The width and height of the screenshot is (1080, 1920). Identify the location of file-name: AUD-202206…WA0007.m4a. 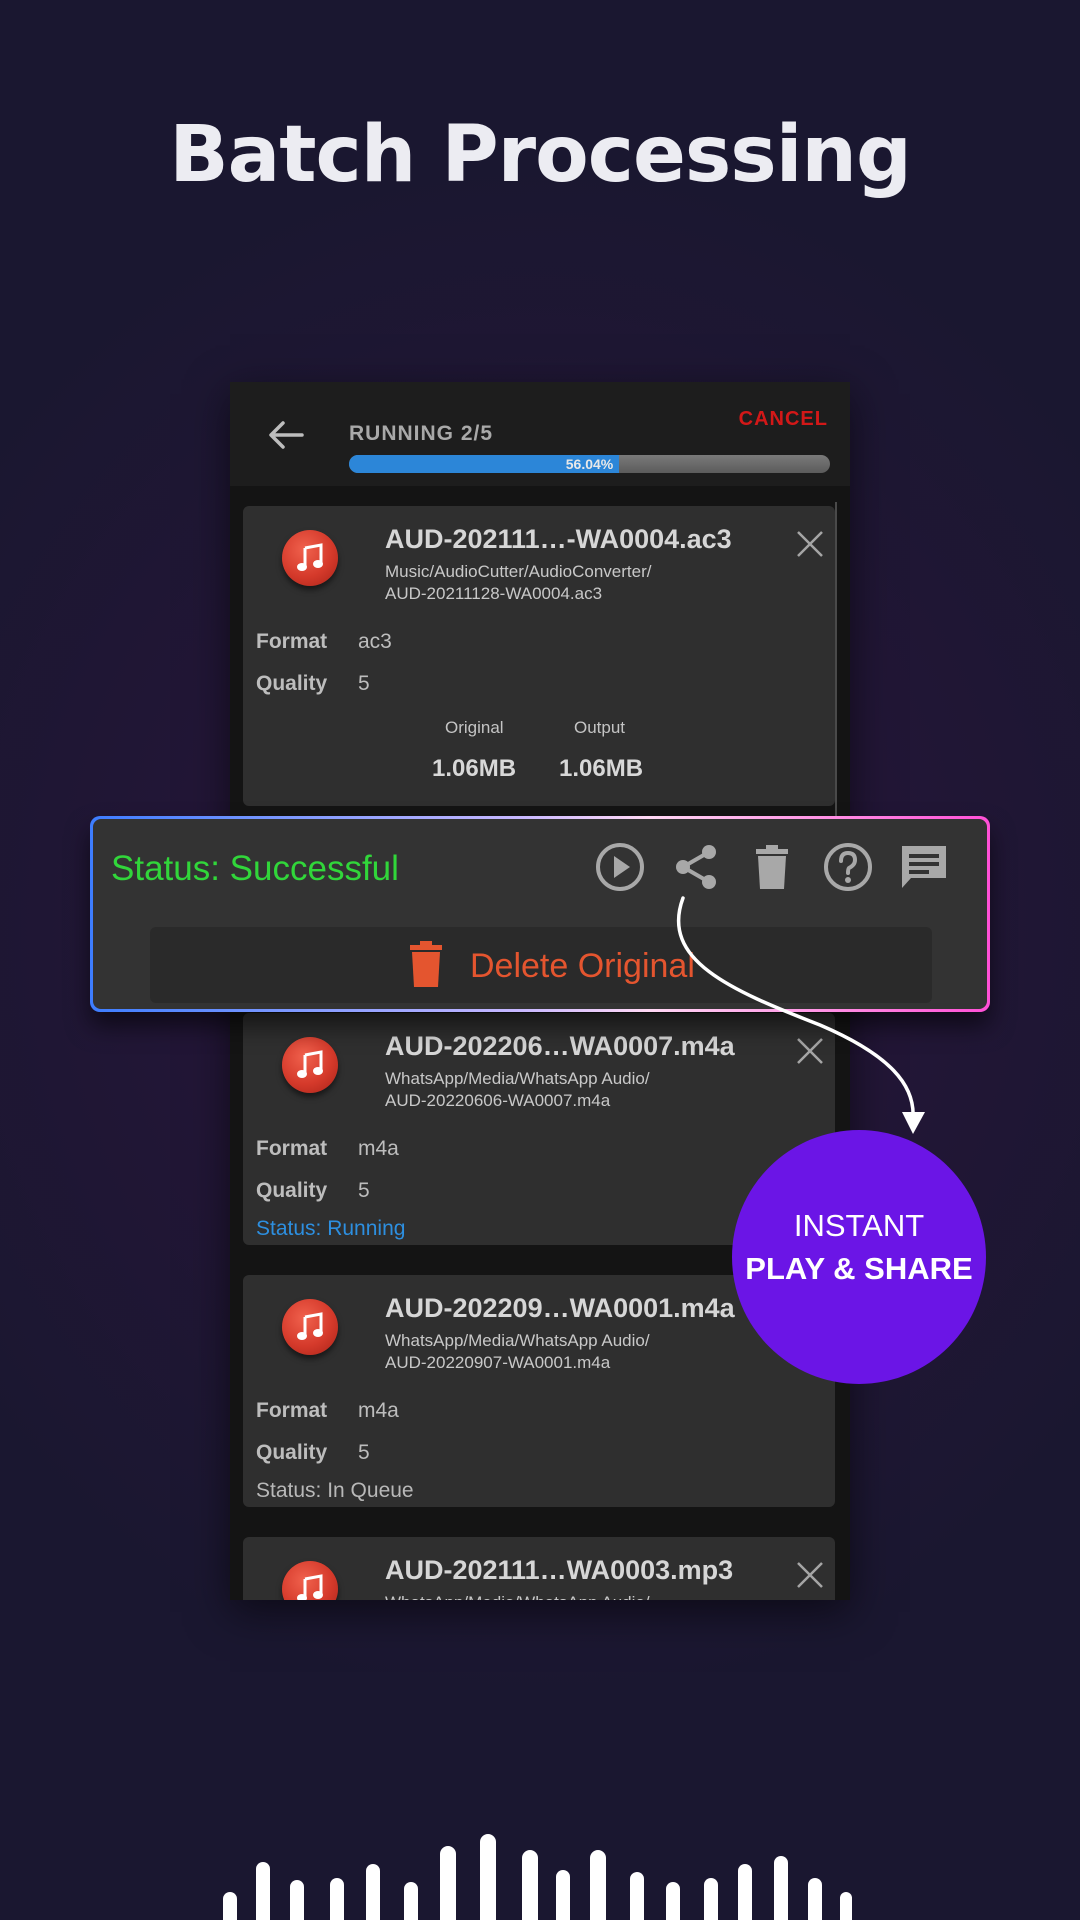
(560, 1046).